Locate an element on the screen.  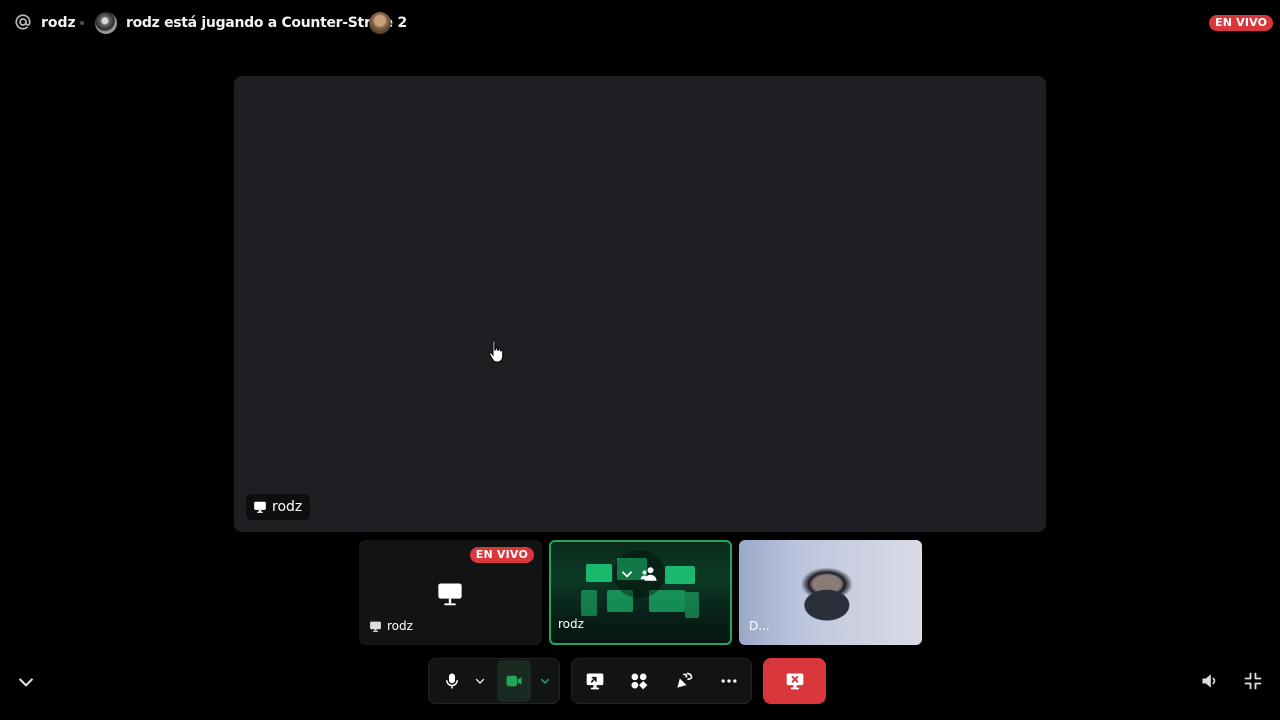
leave-call-button is located at coordinates (794, 681).